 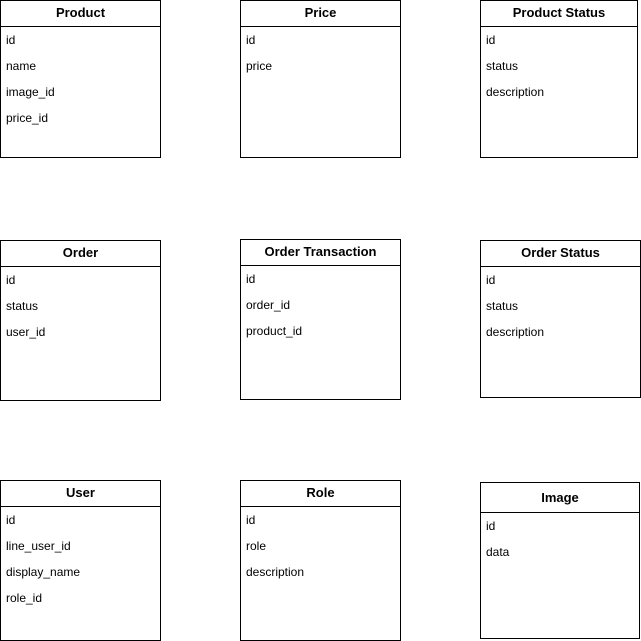 I want to click on entity-role: Role id role description, so click(x=320, y=560).